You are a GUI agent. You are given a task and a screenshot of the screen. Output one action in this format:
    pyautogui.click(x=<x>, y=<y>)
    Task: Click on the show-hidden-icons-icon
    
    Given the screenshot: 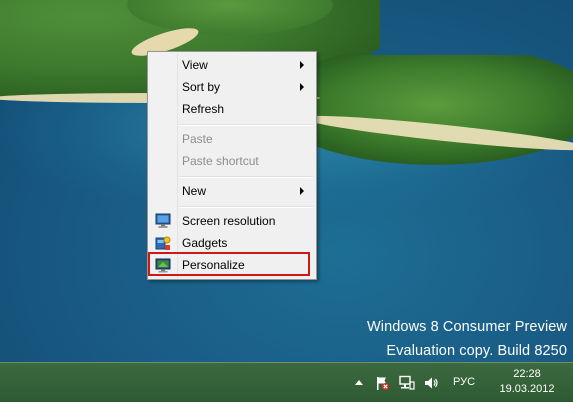 What is the action you would take?
    pyautogui.click(x=359, y=383)
    